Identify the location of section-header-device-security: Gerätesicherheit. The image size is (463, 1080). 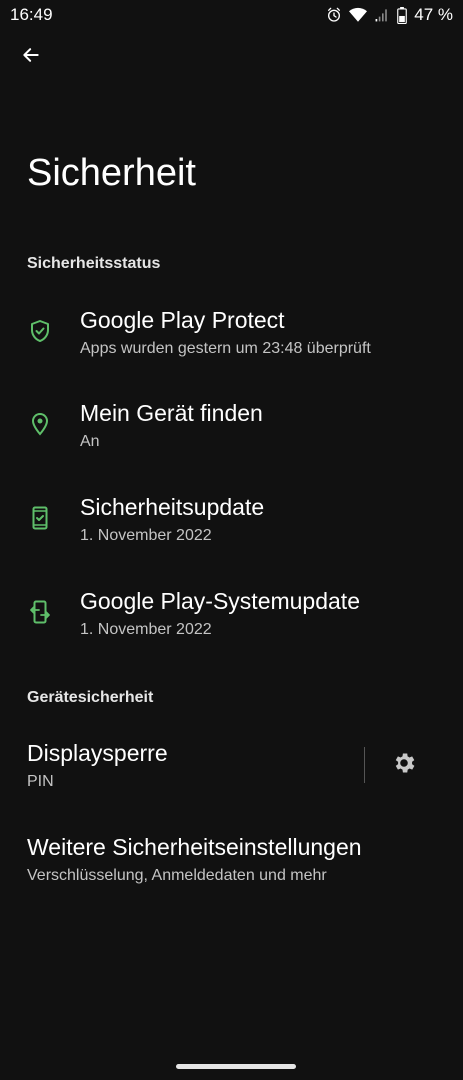
(90, 697).